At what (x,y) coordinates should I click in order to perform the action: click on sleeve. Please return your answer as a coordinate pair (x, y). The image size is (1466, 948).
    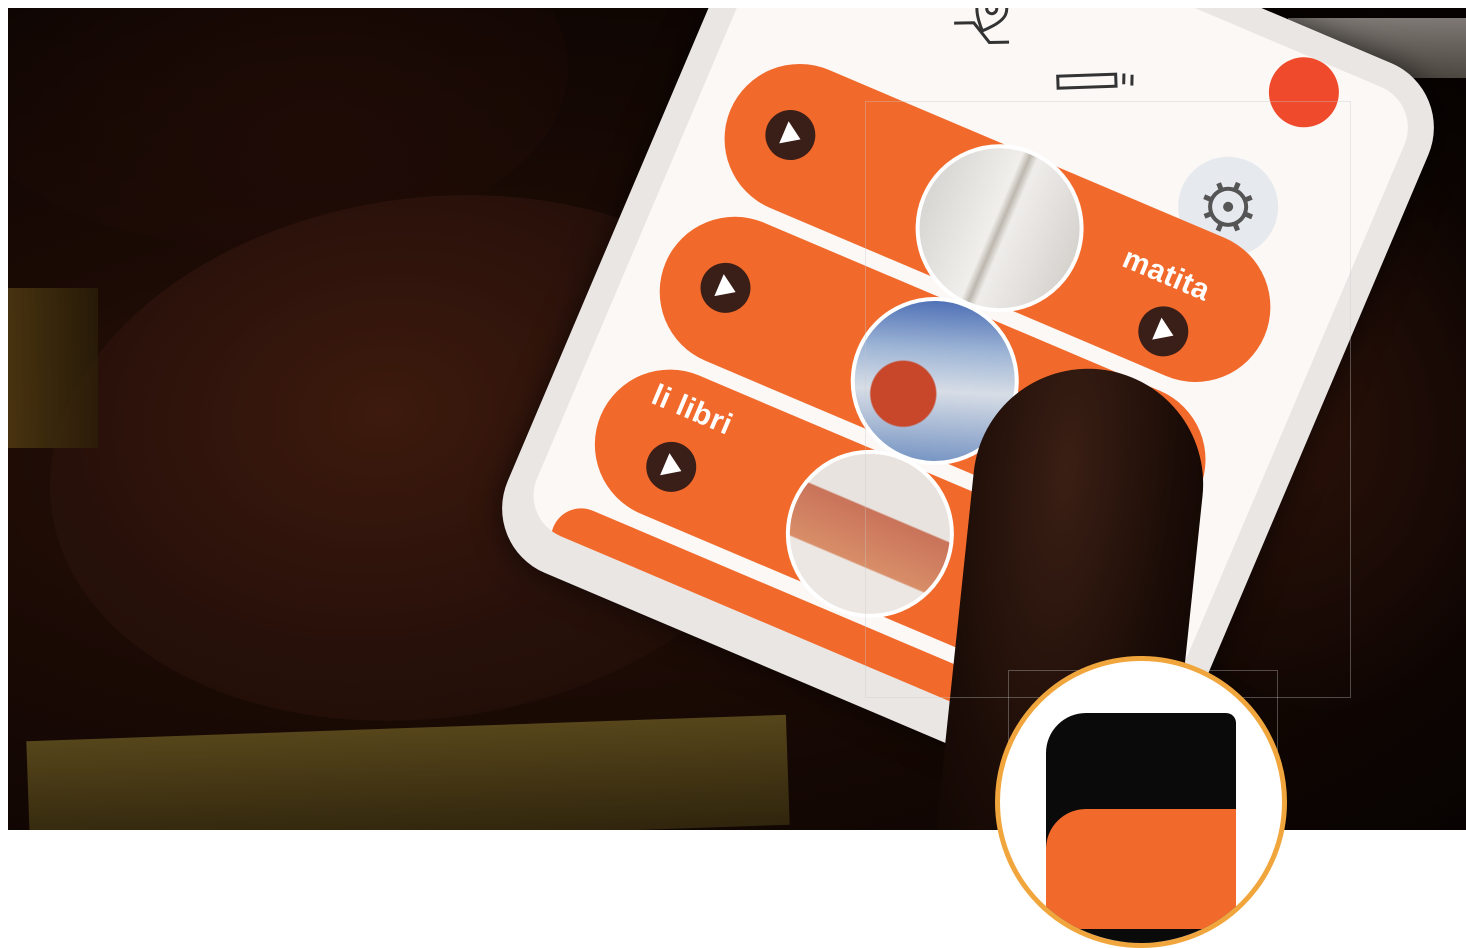
    Looking at the image, I should click on (53, 368).